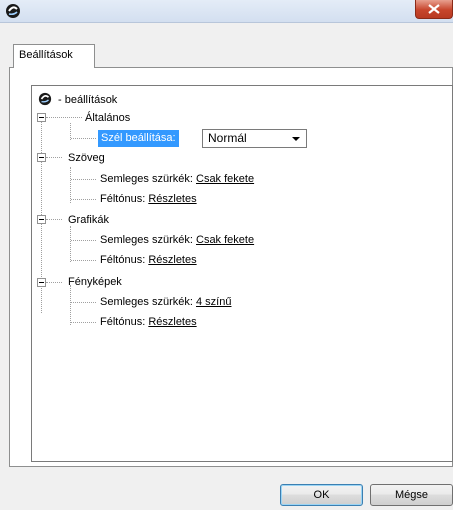 The image size is (453, 510). Describe the element at coordinates (225, 240) in the screenshot. I see `graphics-gray-value: Csak fekete` at that location.